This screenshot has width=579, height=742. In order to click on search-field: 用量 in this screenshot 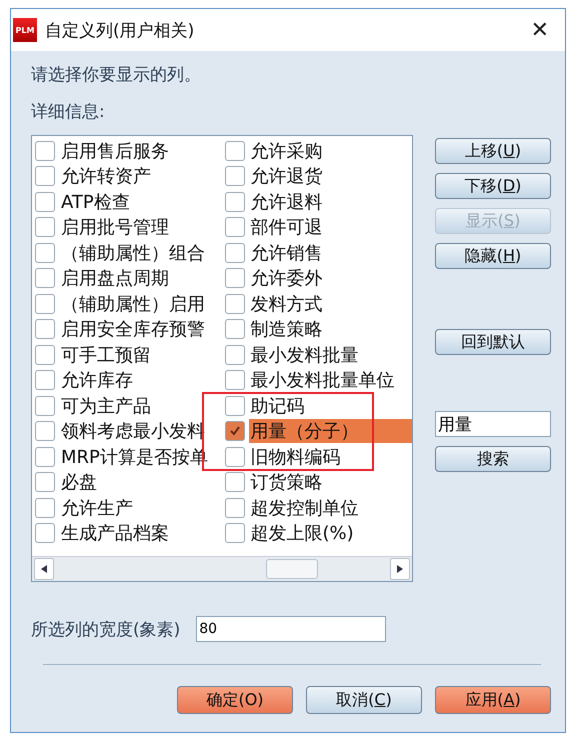, I will do `click(493, 424)`.